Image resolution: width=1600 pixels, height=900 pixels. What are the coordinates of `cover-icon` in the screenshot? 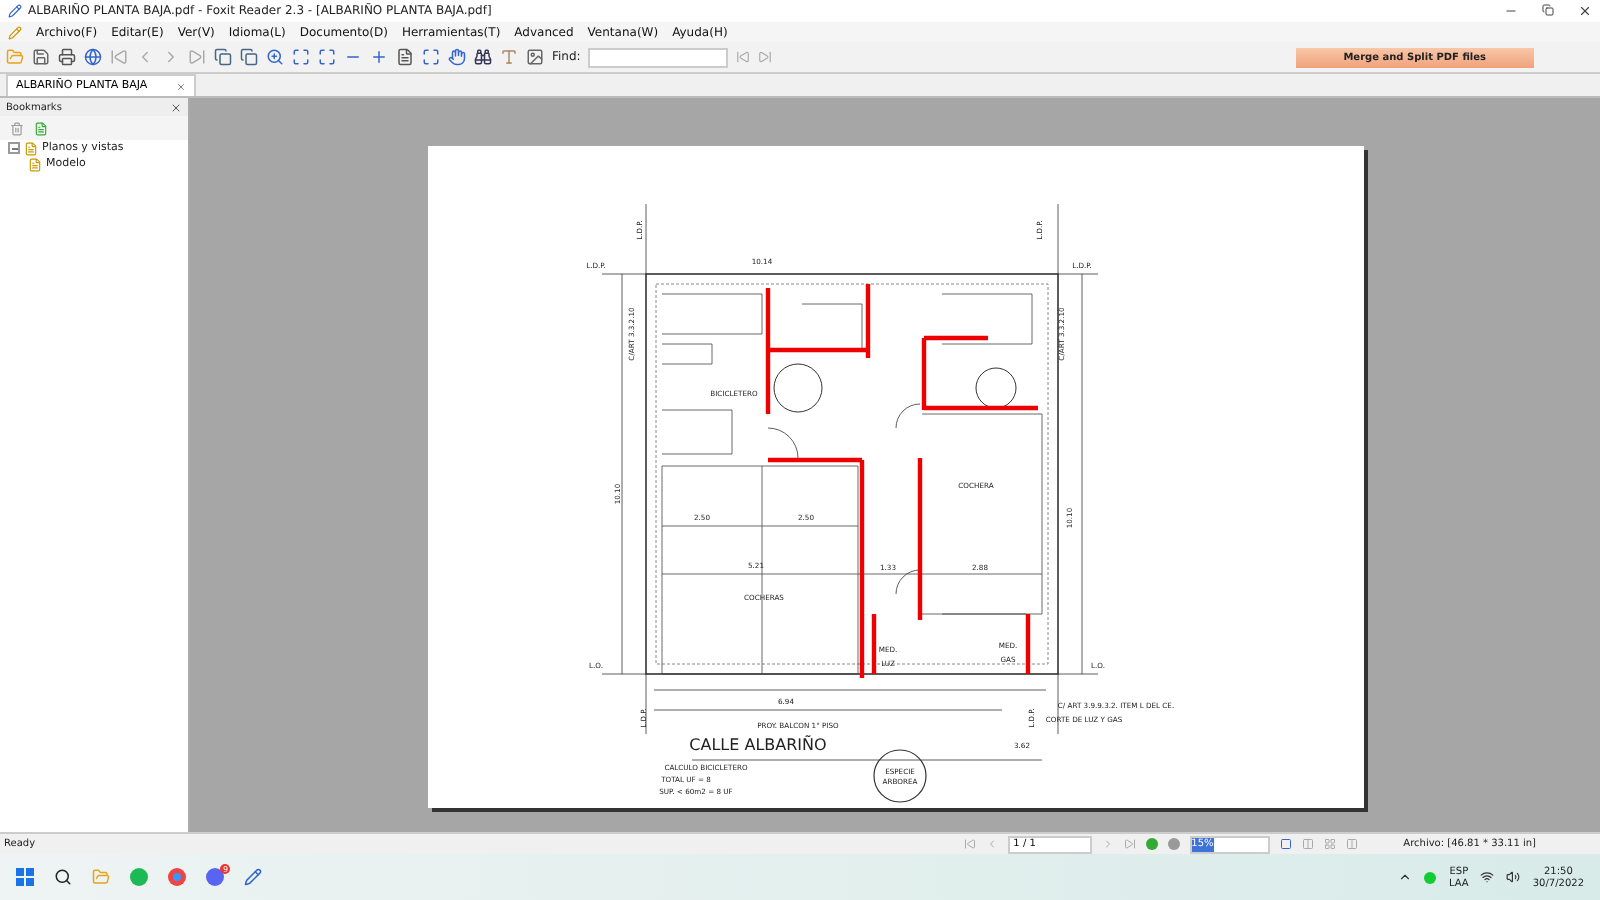 It's located at (1351, 844).